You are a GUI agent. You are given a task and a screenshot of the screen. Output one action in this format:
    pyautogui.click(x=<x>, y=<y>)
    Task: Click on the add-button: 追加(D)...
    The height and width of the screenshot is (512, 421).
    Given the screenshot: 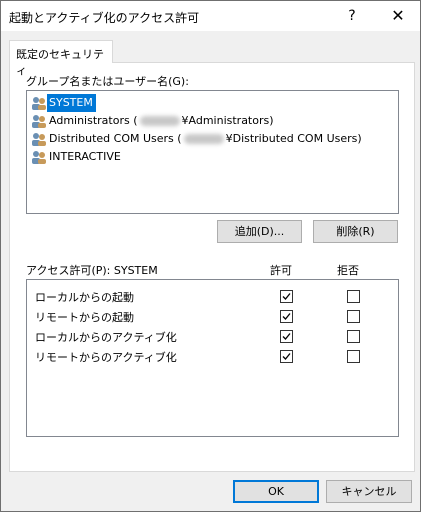 What is the action you would take?
    pyautogui.click(x=259, y=231)
    